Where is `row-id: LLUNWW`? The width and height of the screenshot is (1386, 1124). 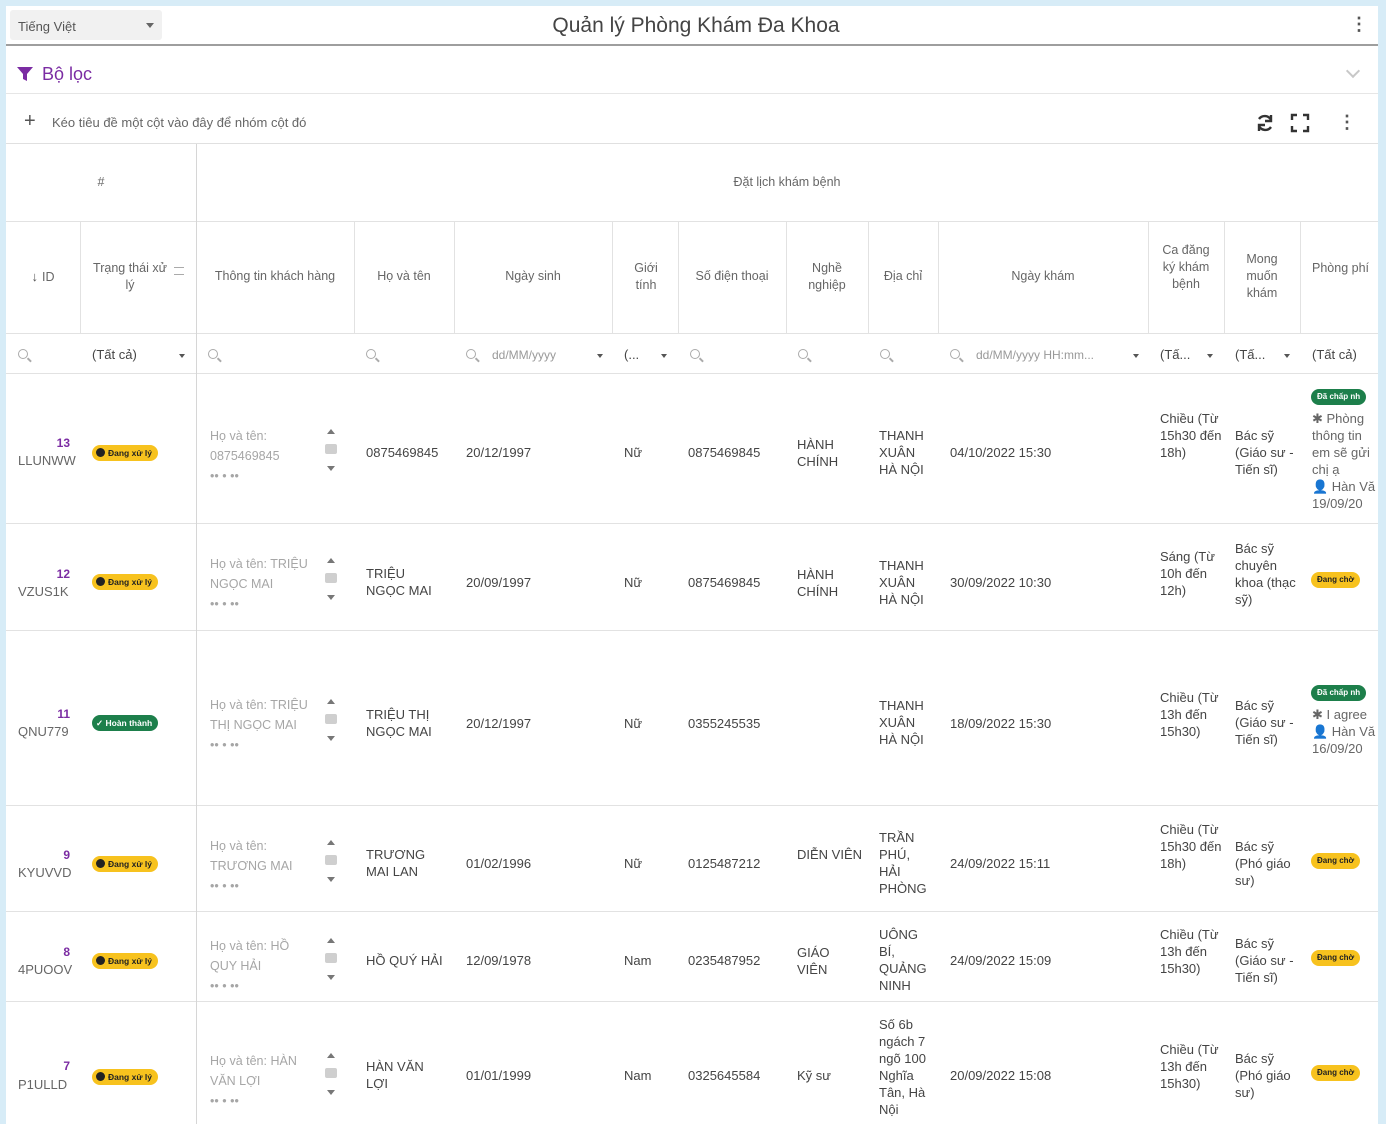 row-id: LLUNWW is located at coordinates (47, 460).